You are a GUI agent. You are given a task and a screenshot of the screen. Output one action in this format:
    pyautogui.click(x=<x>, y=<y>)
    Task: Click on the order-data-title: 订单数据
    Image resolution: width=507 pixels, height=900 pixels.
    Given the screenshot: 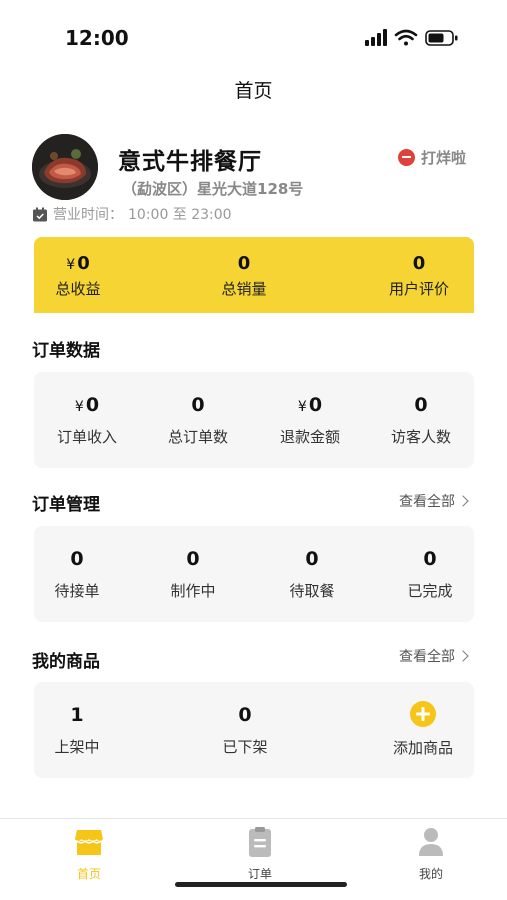 What is the action you would take?
    pyautogui.click(x=66, y=351)
    